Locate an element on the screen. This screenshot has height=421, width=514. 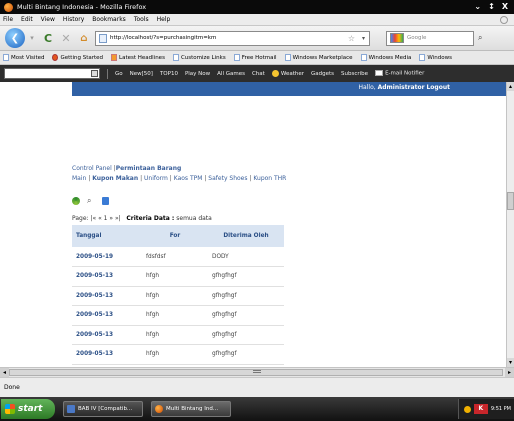
cell-for: fdsfdsf is located at coordinates (175, 257).